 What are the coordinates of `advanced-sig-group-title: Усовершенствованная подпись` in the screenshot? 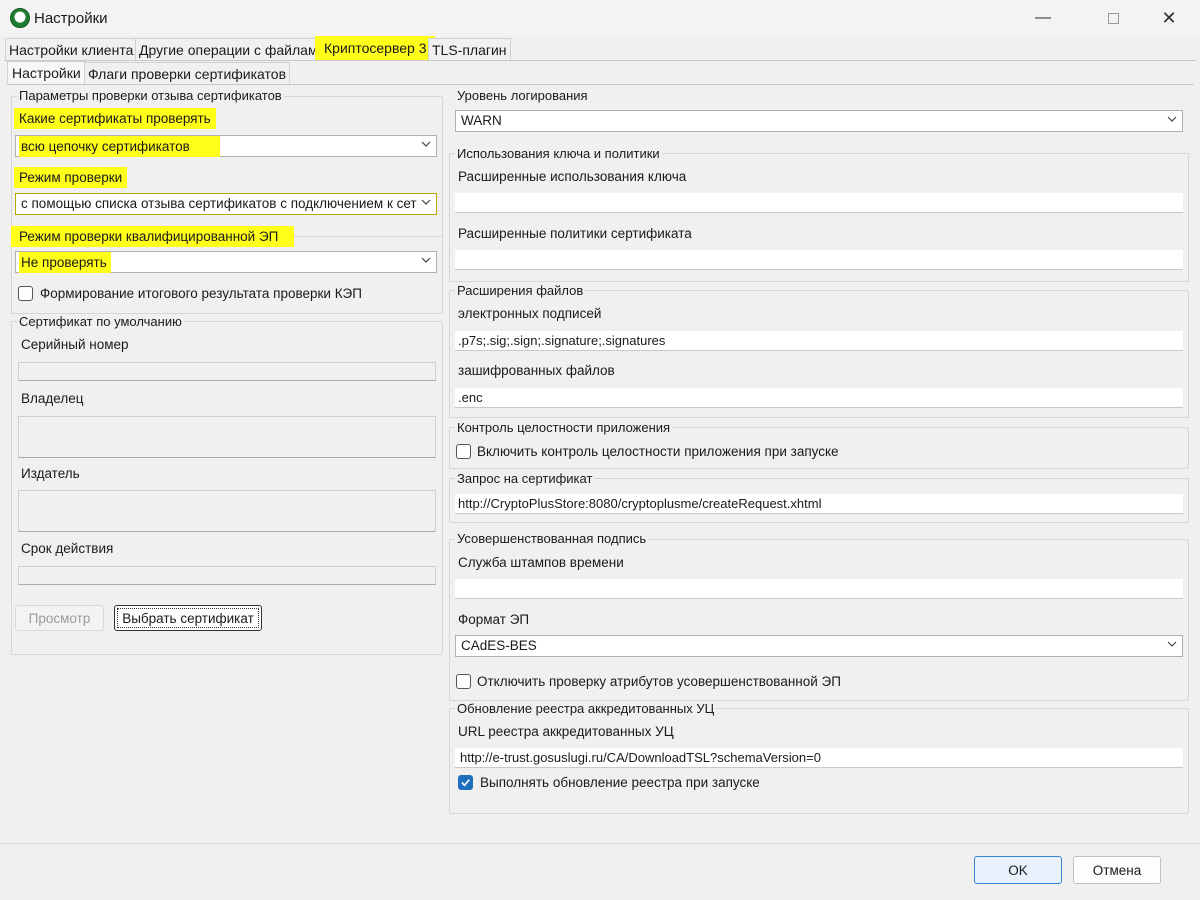 It's located at (552, 538).